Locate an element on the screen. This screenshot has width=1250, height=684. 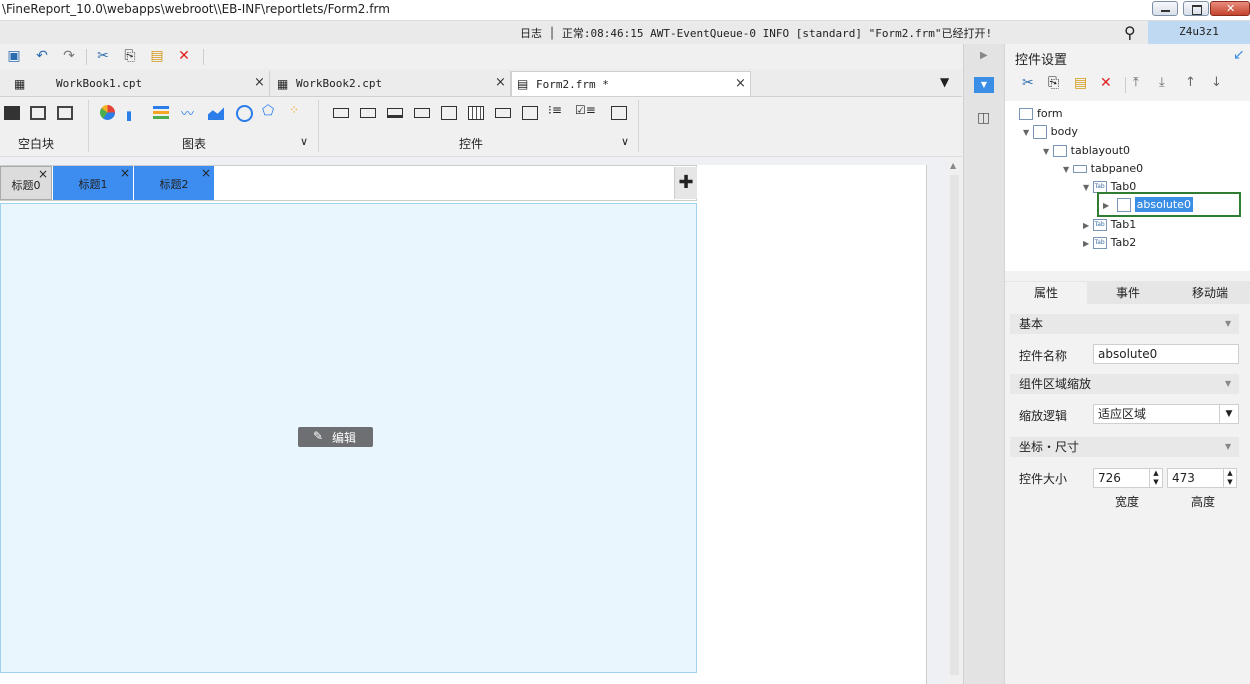
scroll-track is located at coordinates (954, 425).